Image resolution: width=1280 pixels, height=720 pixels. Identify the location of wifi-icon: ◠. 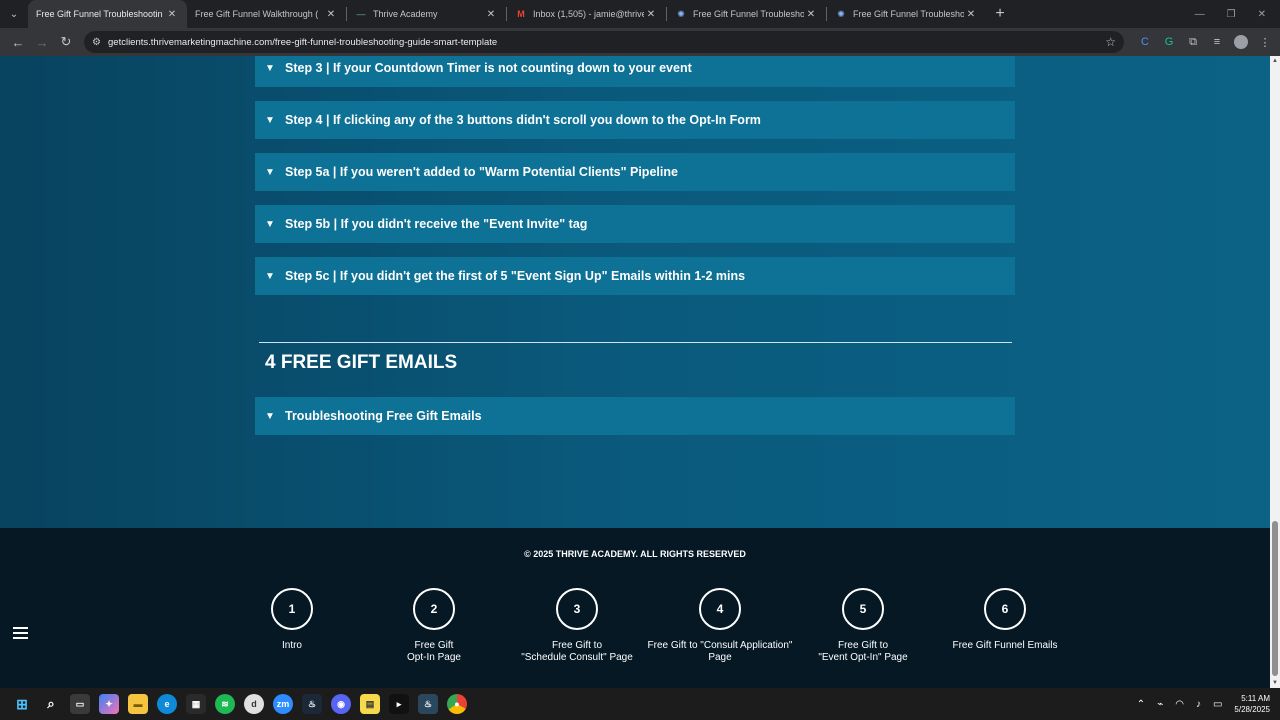
(1179, 704).